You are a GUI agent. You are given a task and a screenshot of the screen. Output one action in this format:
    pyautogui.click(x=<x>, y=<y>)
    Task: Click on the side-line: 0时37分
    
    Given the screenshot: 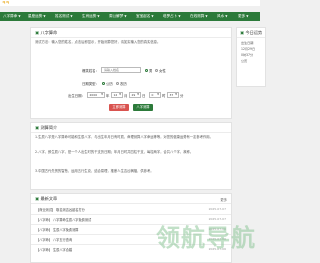 What is the action you would take?
    pyautogui.click(x=247, y=55)
    